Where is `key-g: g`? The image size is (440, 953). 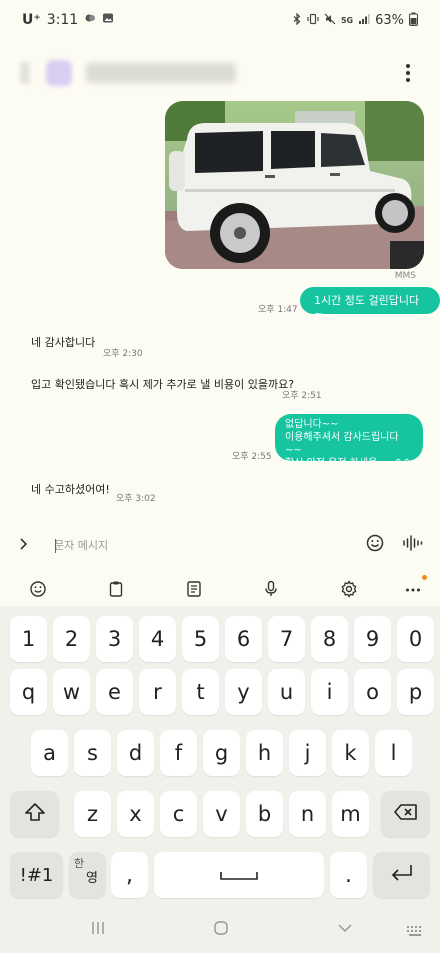 key-g: g is located at coordinates (221, 753).